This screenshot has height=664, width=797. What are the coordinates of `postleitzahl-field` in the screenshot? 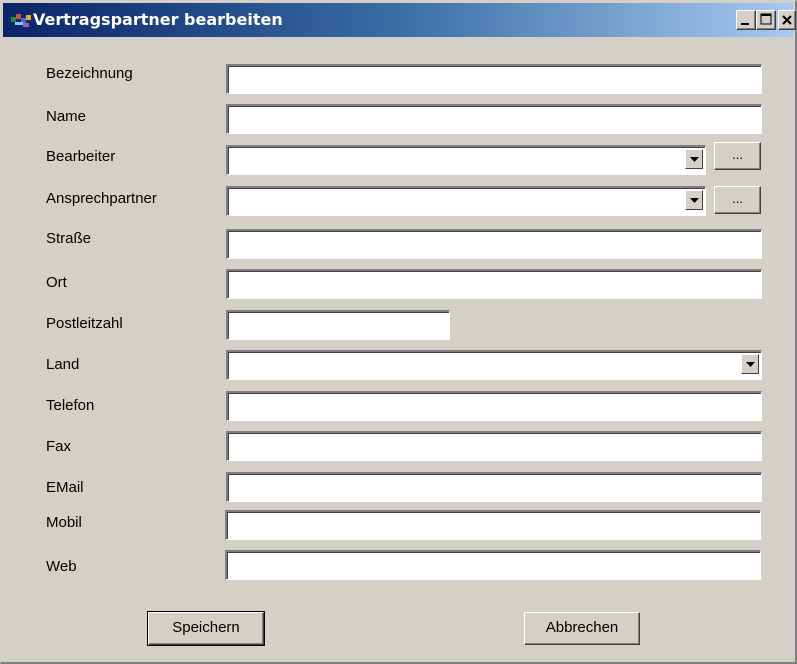 It's located at (338, 325).